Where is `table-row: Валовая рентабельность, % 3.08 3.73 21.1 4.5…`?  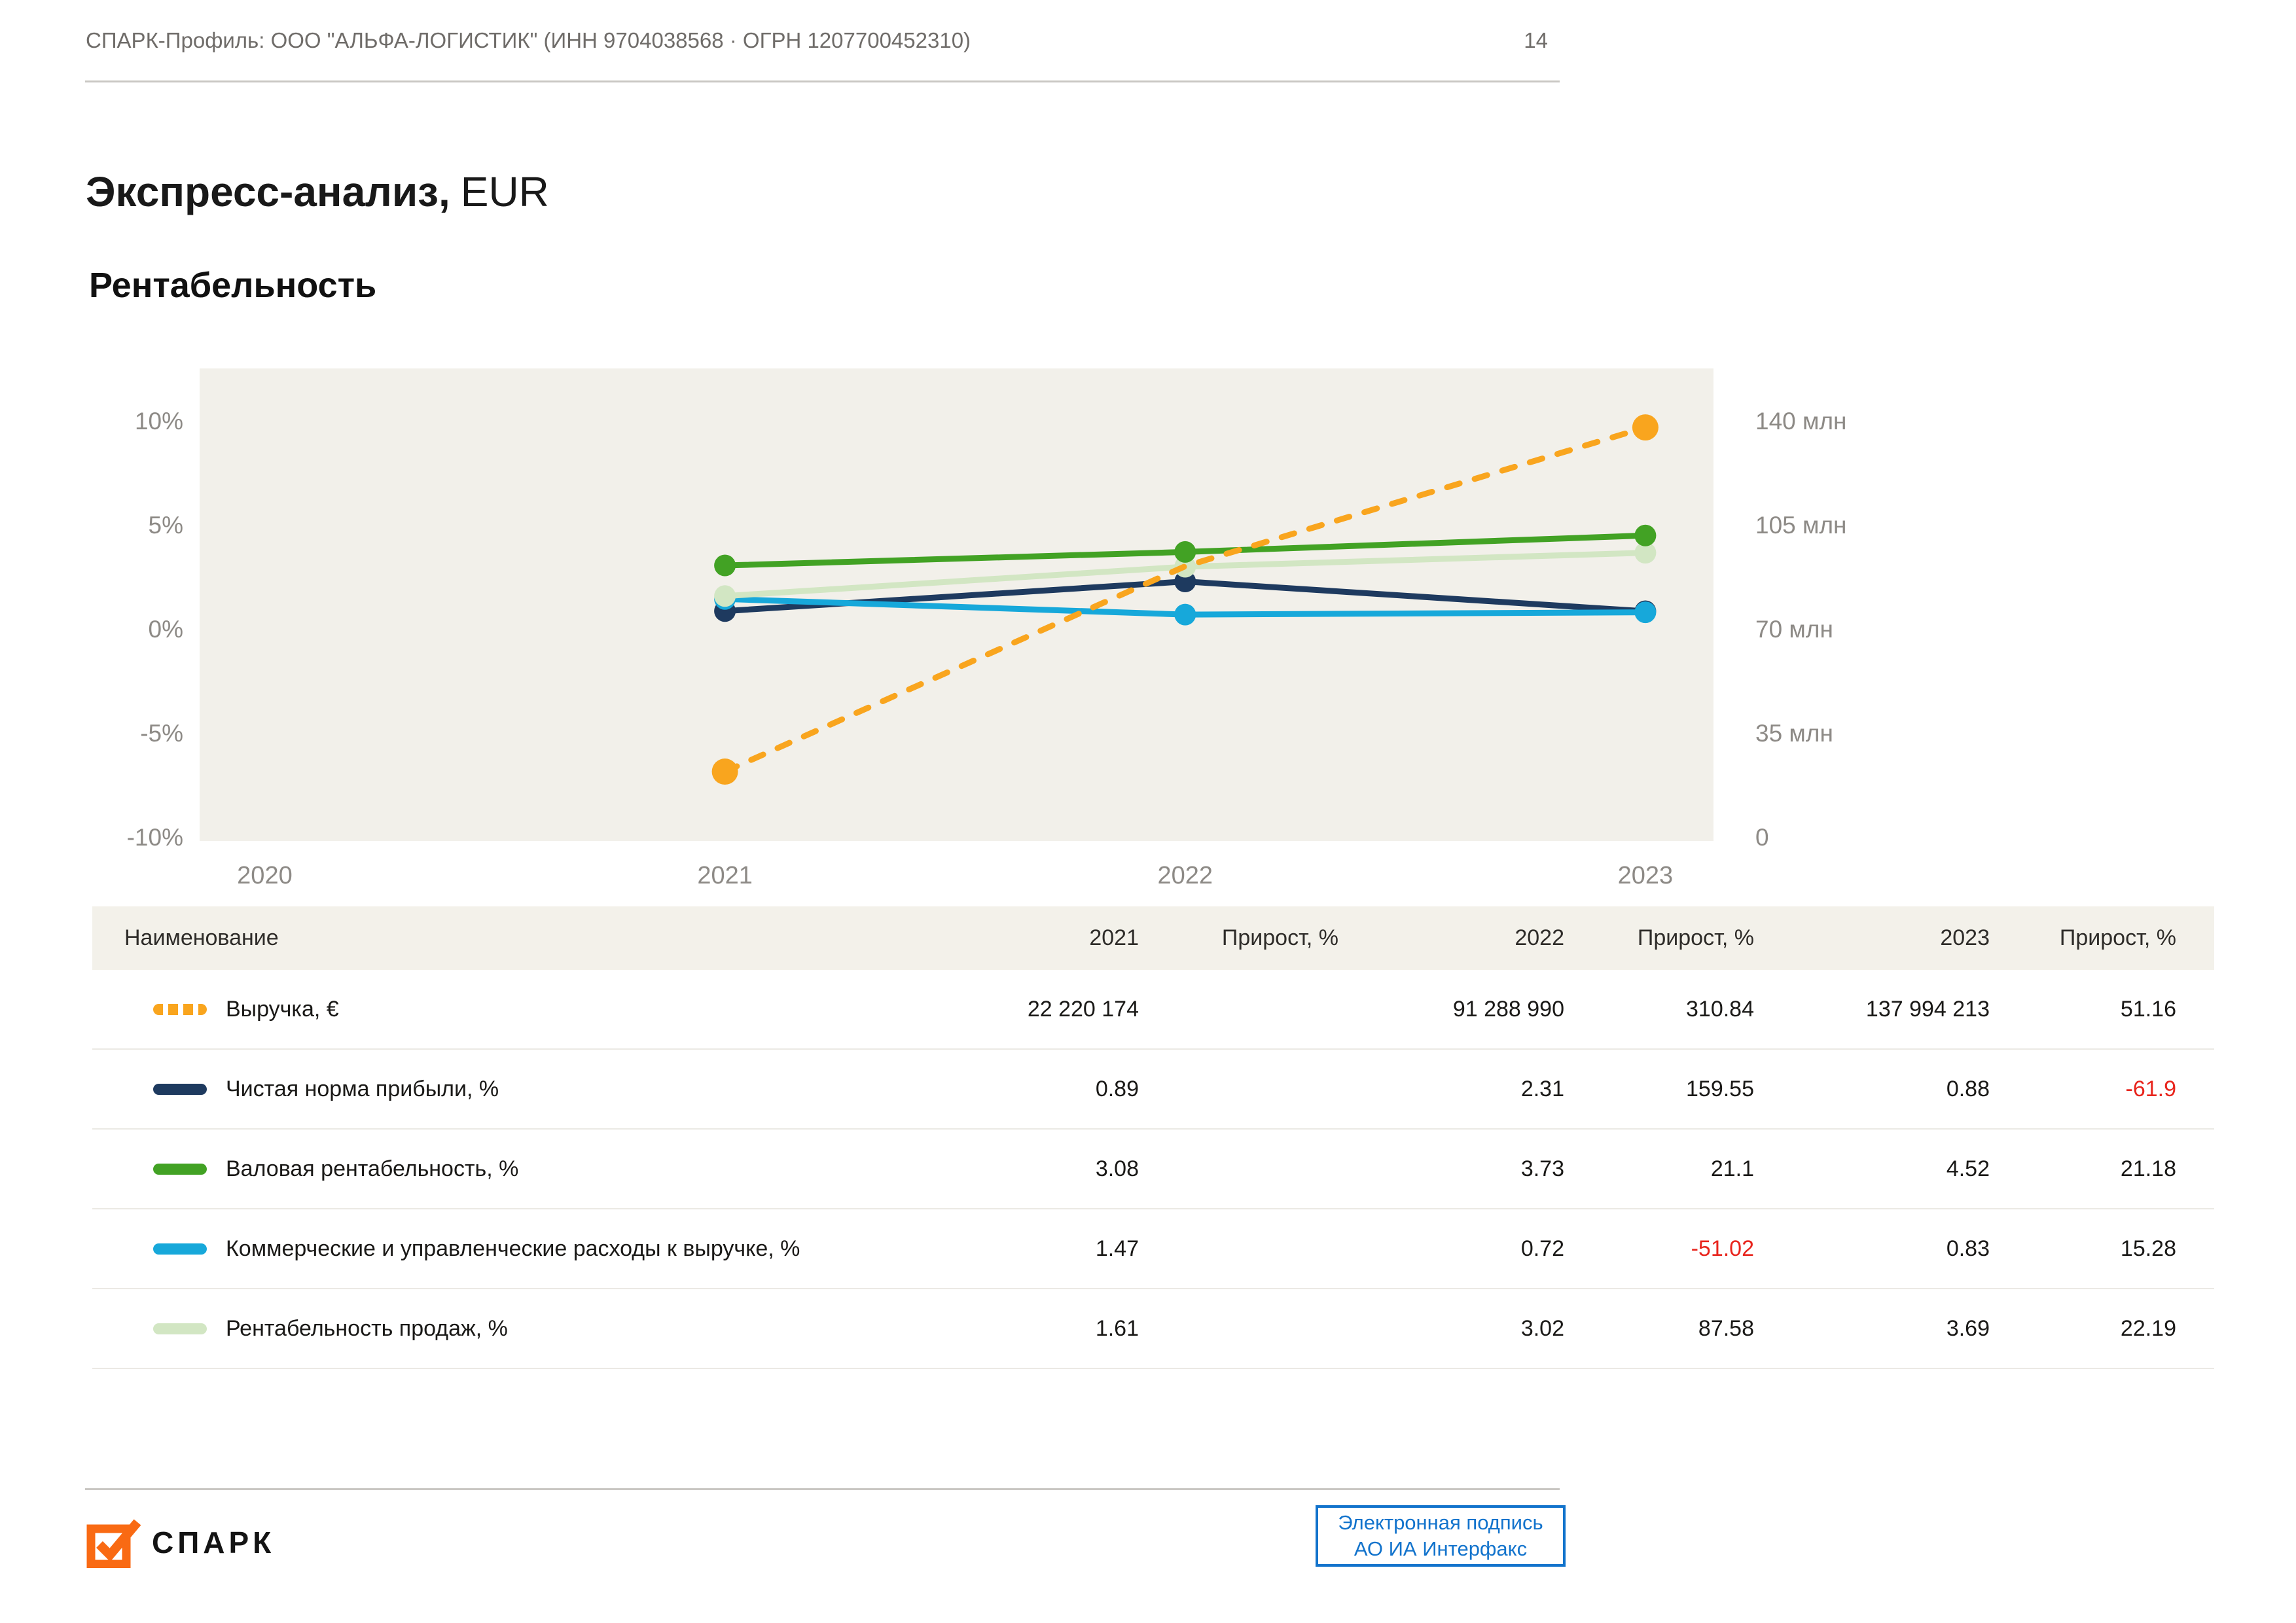
table-row: Валовая рентабельность, % 3.08 3.73 21.1 4.5… is located at coordinates (1153, 1169).